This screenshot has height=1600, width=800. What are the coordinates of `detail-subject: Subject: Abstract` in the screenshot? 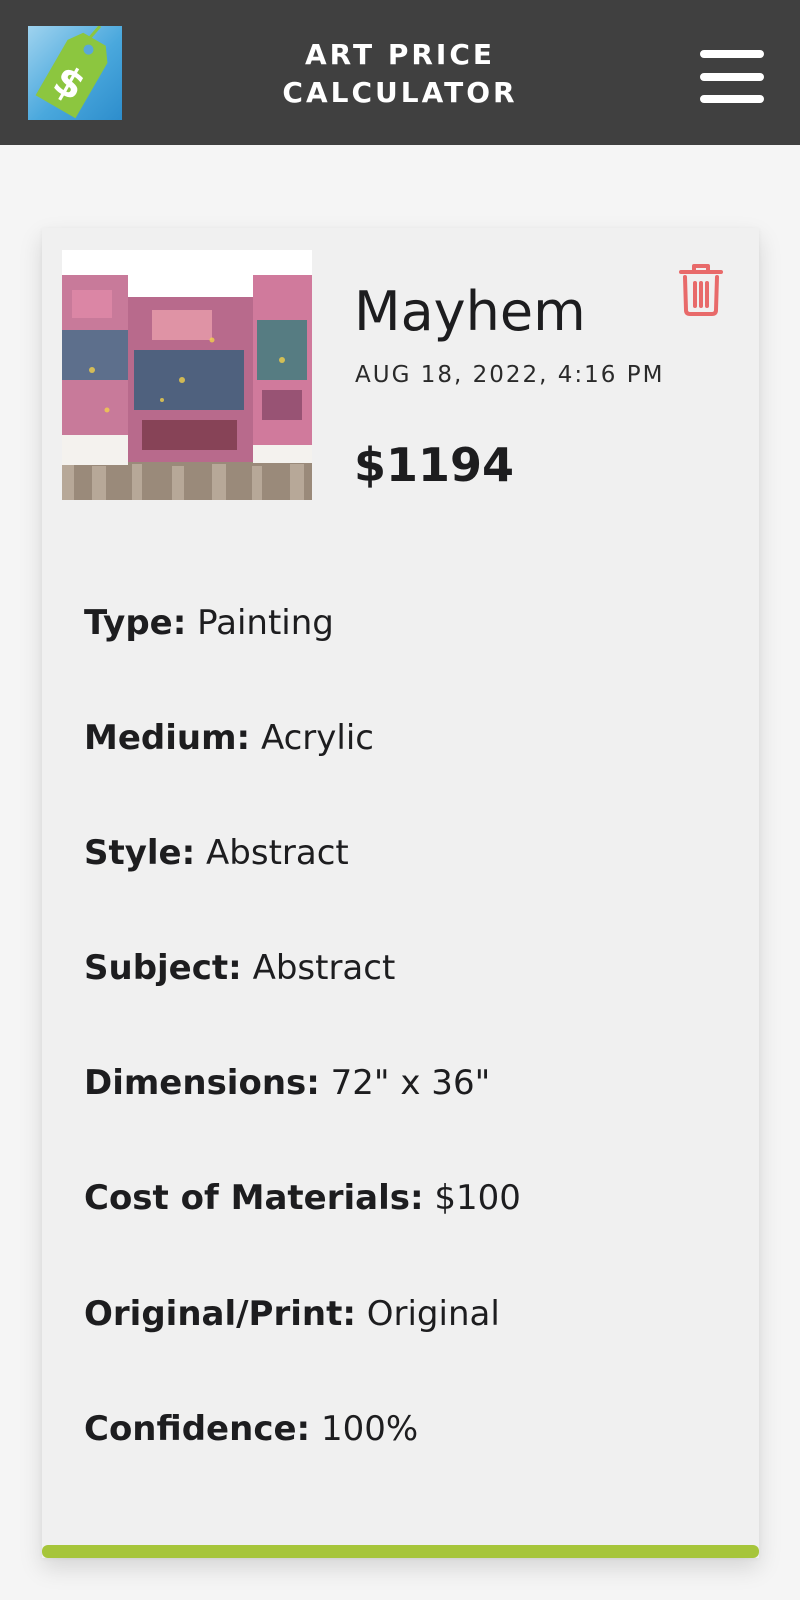 It's located at (404, 968).